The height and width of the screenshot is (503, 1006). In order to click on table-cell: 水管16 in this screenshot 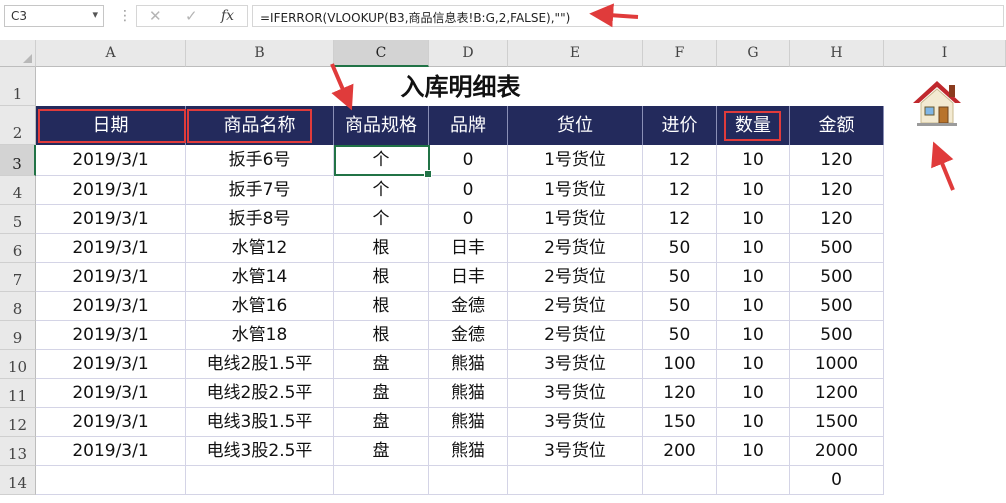, I will do `click(260, 306)`.